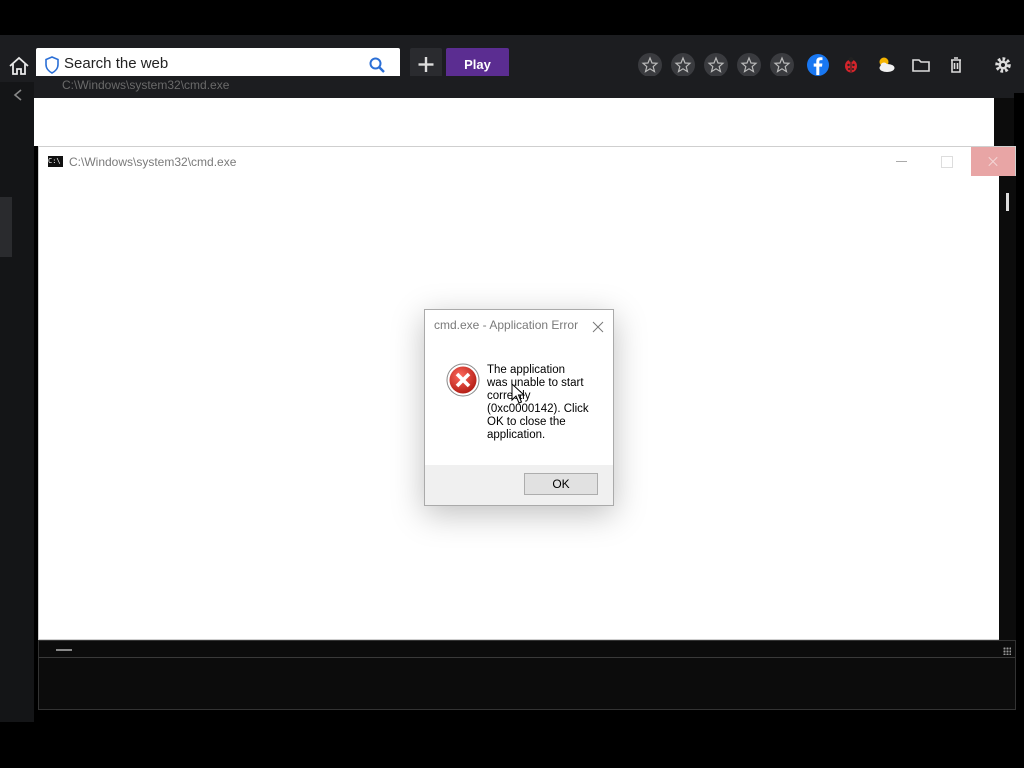 The width and height of the screenshot is (1024, 768). Describe the element at coordinates (1003, 65) in the screenshot. I see `gear-icon` at that location.